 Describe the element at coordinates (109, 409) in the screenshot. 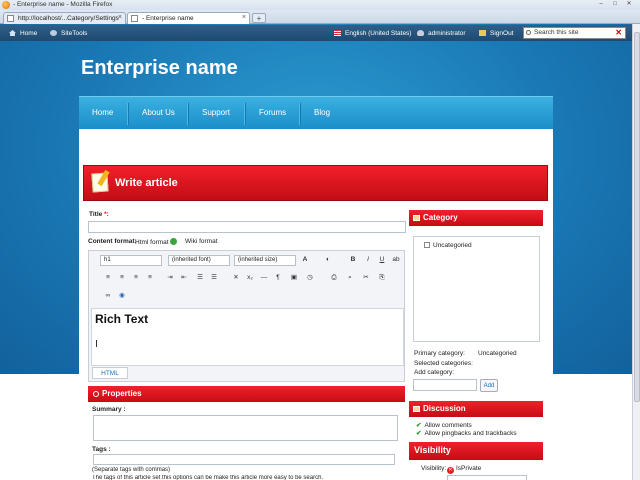

I see `summary-label: Summary :` at that location.